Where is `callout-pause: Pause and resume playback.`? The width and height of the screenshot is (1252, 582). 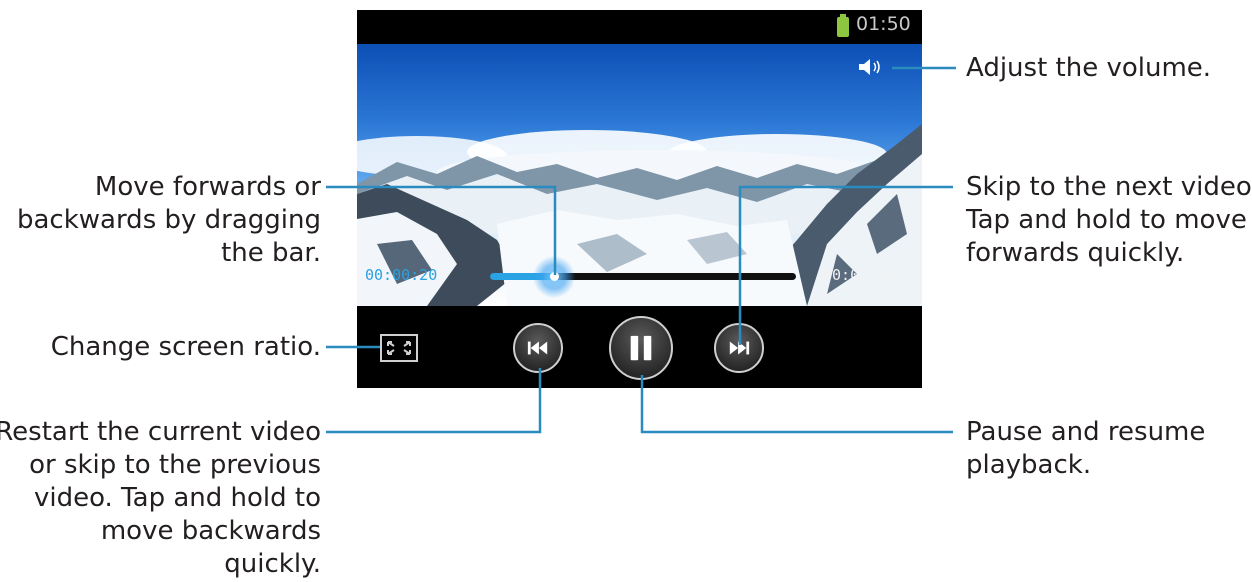
callout-pause: Pause and resume playback. is located at coordinates (1085, 449).